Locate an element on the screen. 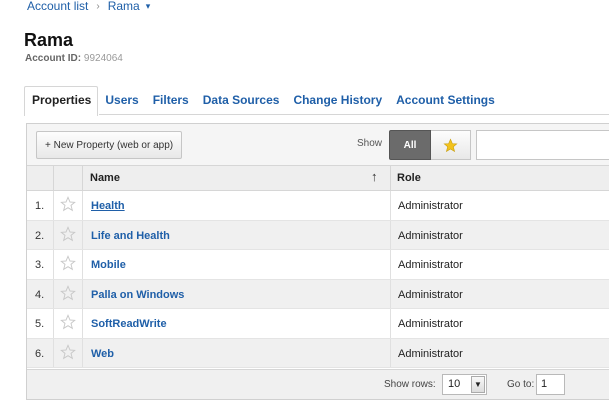 This screenshot has width=609, height=420. property-name-link: Mobile is located at coordinates (108, 265).